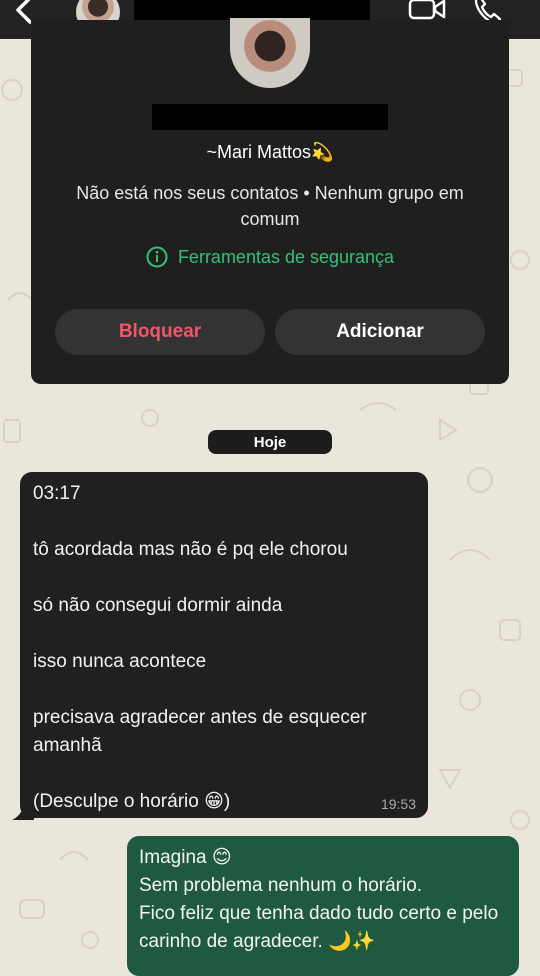  I want to click on date-separator: Hoje, so click(270, 442).